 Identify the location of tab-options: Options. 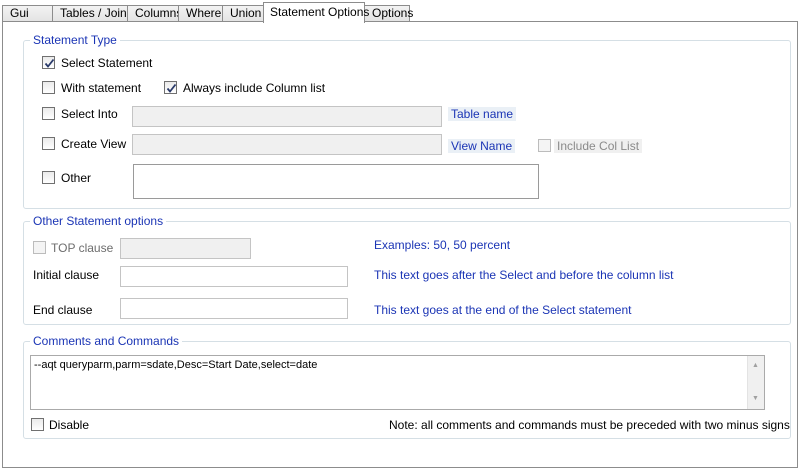
(388, 13).